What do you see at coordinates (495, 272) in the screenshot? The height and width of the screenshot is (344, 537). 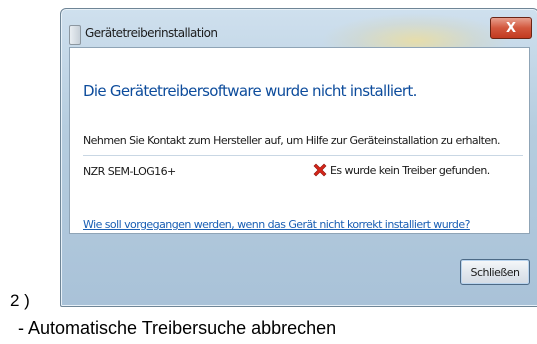 I see `close-button: Schließen` at bounding box center [495, 272].